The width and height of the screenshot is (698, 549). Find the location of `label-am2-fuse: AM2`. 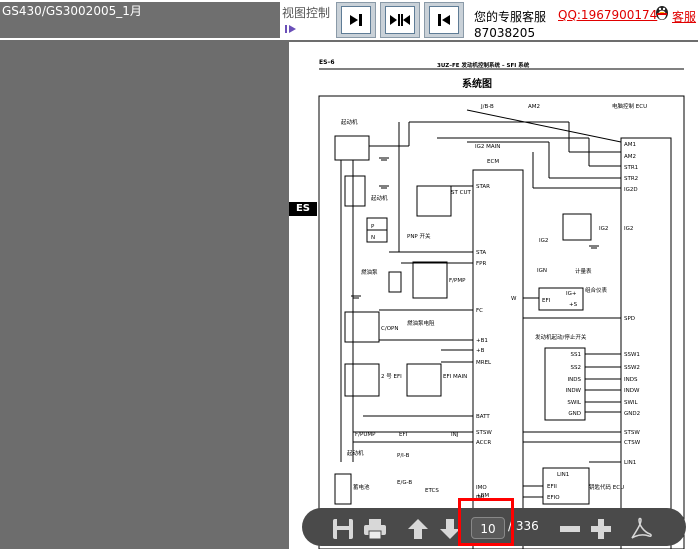

label-am2-fuse: AM2 is located at coordinates (534, 107).